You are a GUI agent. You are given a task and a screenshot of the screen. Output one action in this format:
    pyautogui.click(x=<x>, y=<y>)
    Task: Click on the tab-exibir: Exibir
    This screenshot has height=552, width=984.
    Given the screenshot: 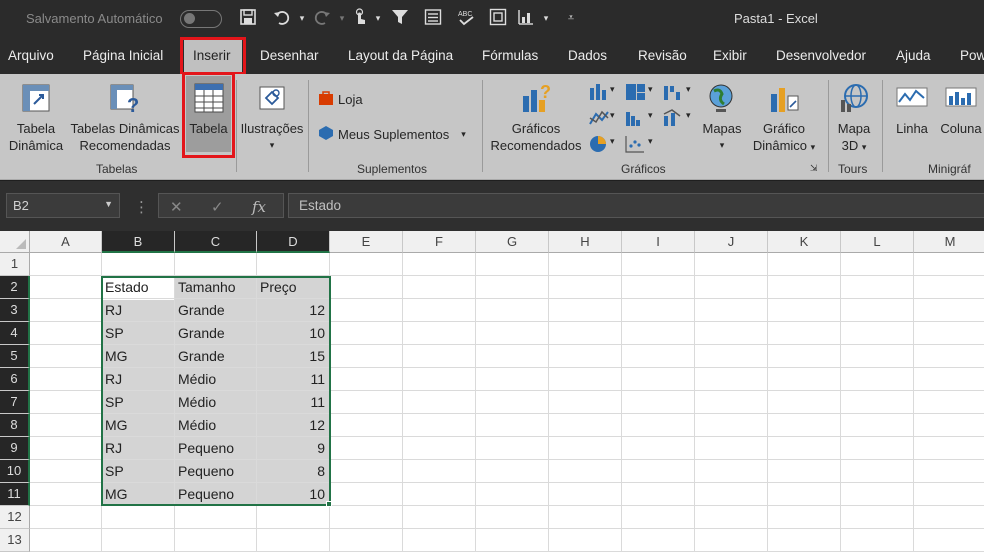 What is the action you would take?
    pyautogui.click(x=730, y=55)
    